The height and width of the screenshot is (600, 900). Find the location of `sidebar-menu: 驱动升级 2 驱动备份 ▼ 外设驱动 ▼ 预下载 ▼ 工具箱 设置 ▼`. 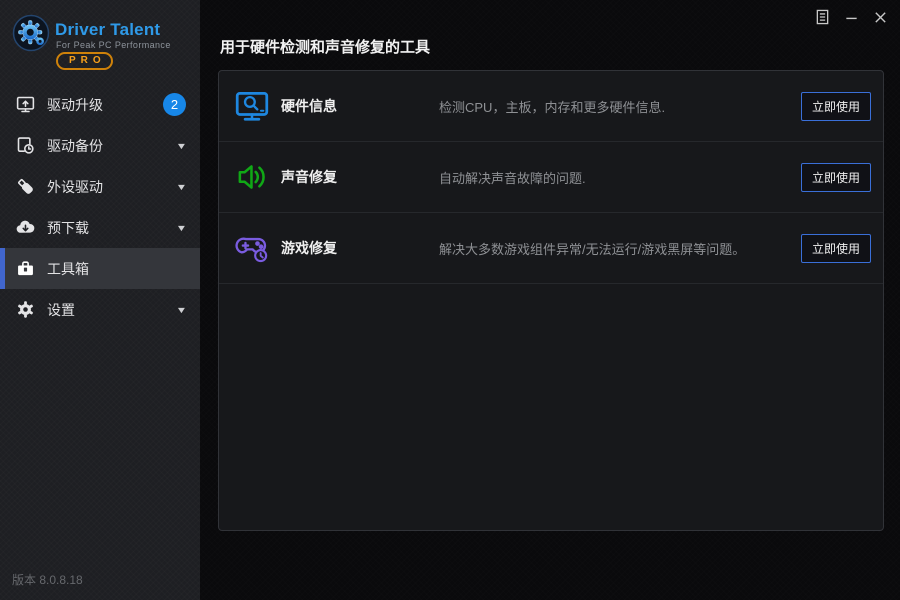

sidebar-menu: 驱动升级 2 驱动备份 ▼ 外设驱动 ▼ 预下载 ▼ 工具箱 设置 ▼ is located at coordinates (100, 207).